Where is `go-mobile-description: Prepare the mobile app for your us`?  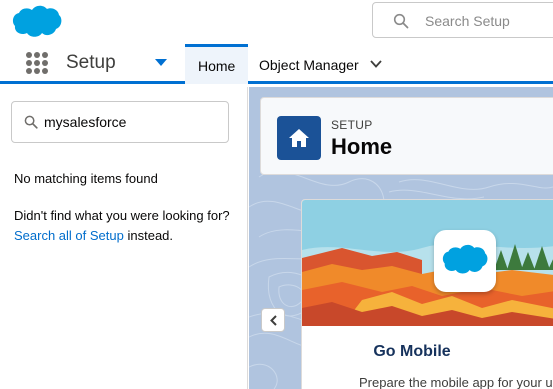 go-mobile-description: Prepare the mobile app for your us is located at coordinates (456, 382).